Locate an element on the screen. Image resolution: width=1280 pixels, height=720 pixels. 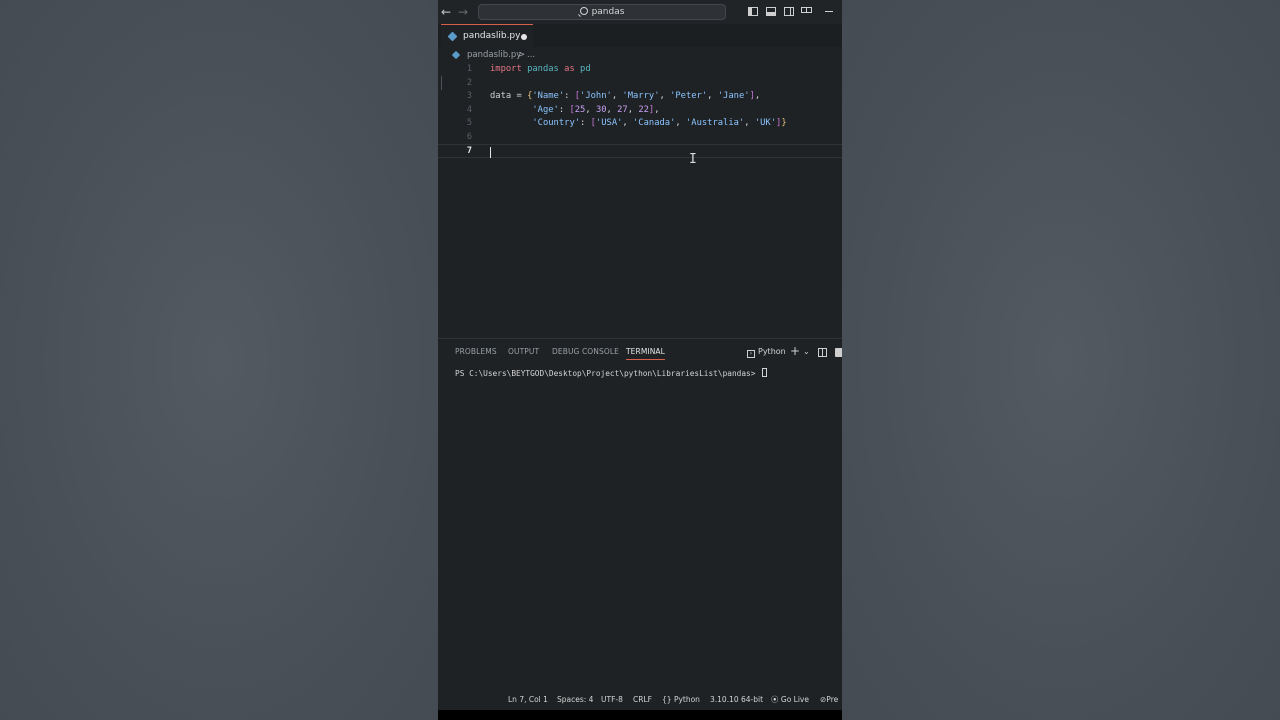
token-number: 30 is located at coordinates (601, 109).